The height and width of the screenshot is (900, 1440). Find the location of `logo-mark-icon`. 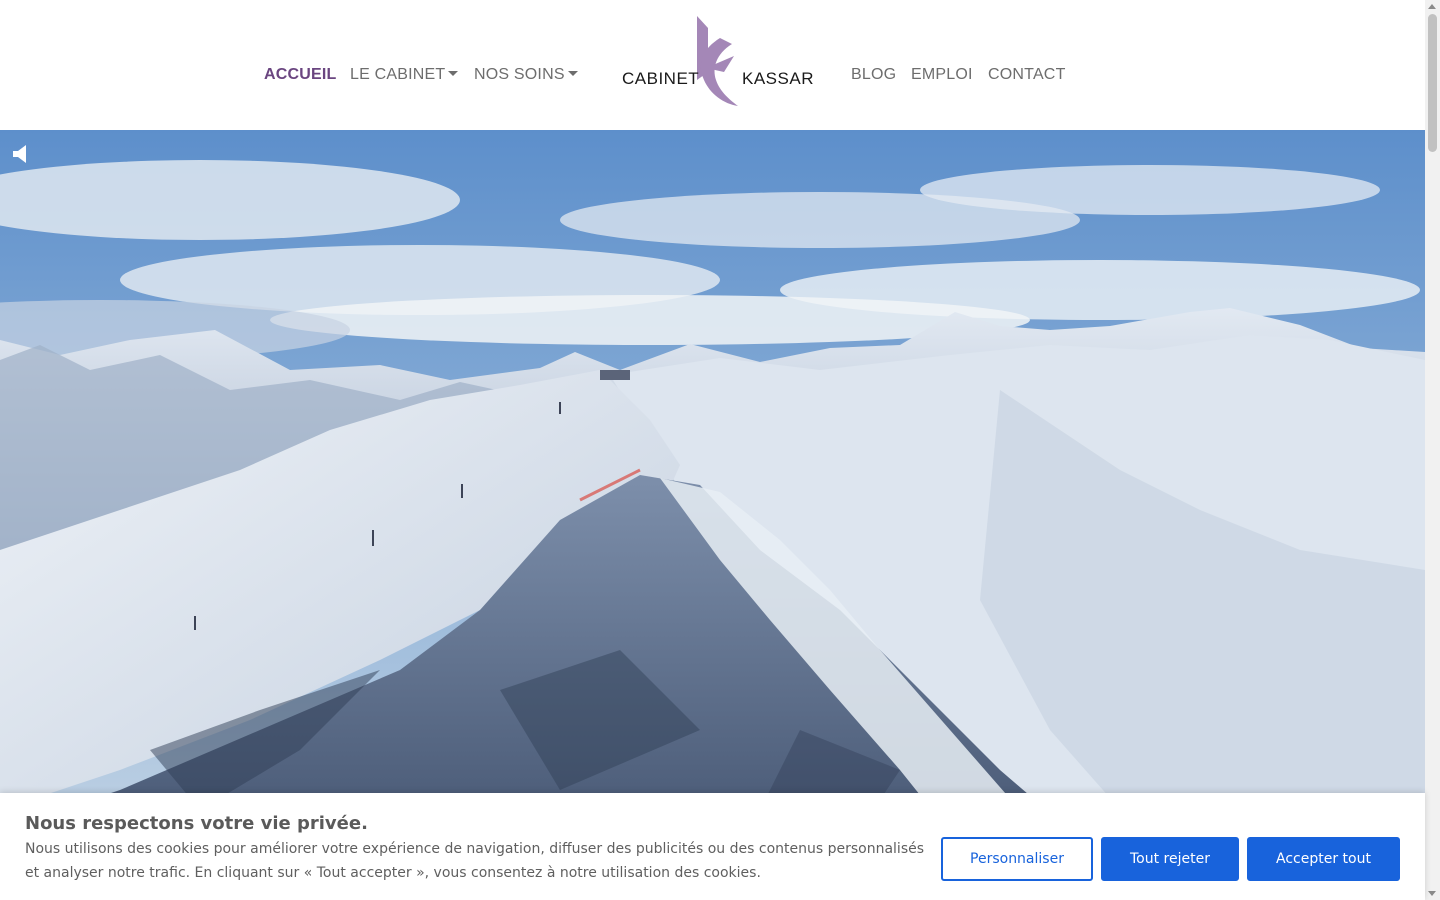

logo-mark-icon is located at coordinates (717, 61).